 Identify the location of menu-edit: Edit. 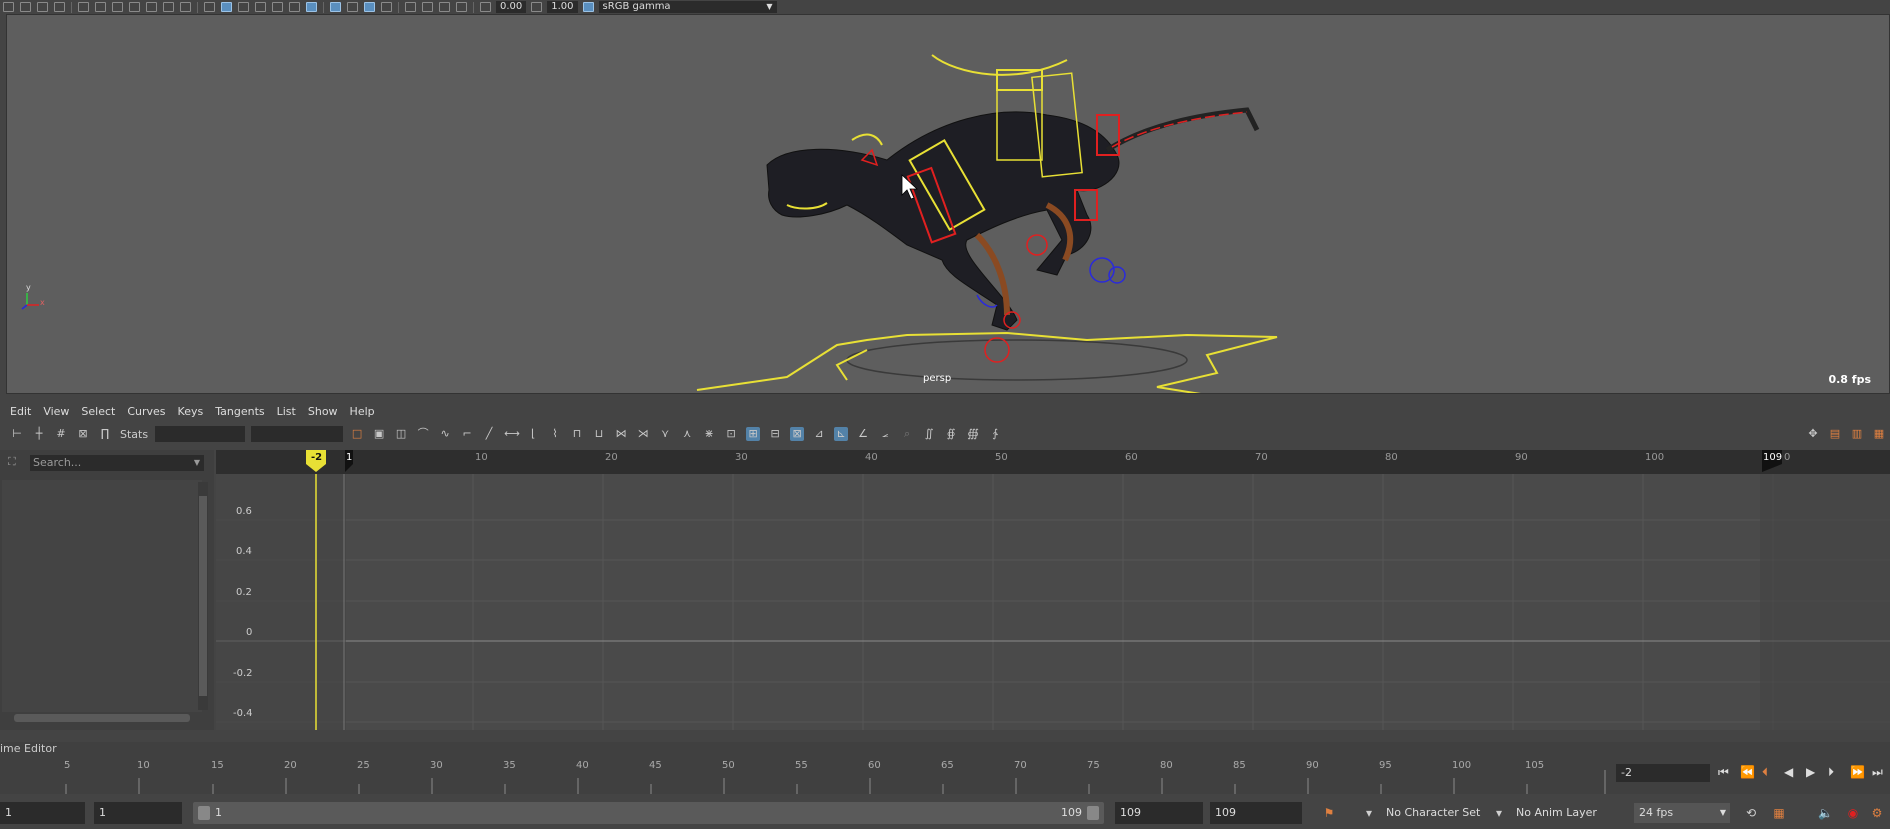
(18, 411).